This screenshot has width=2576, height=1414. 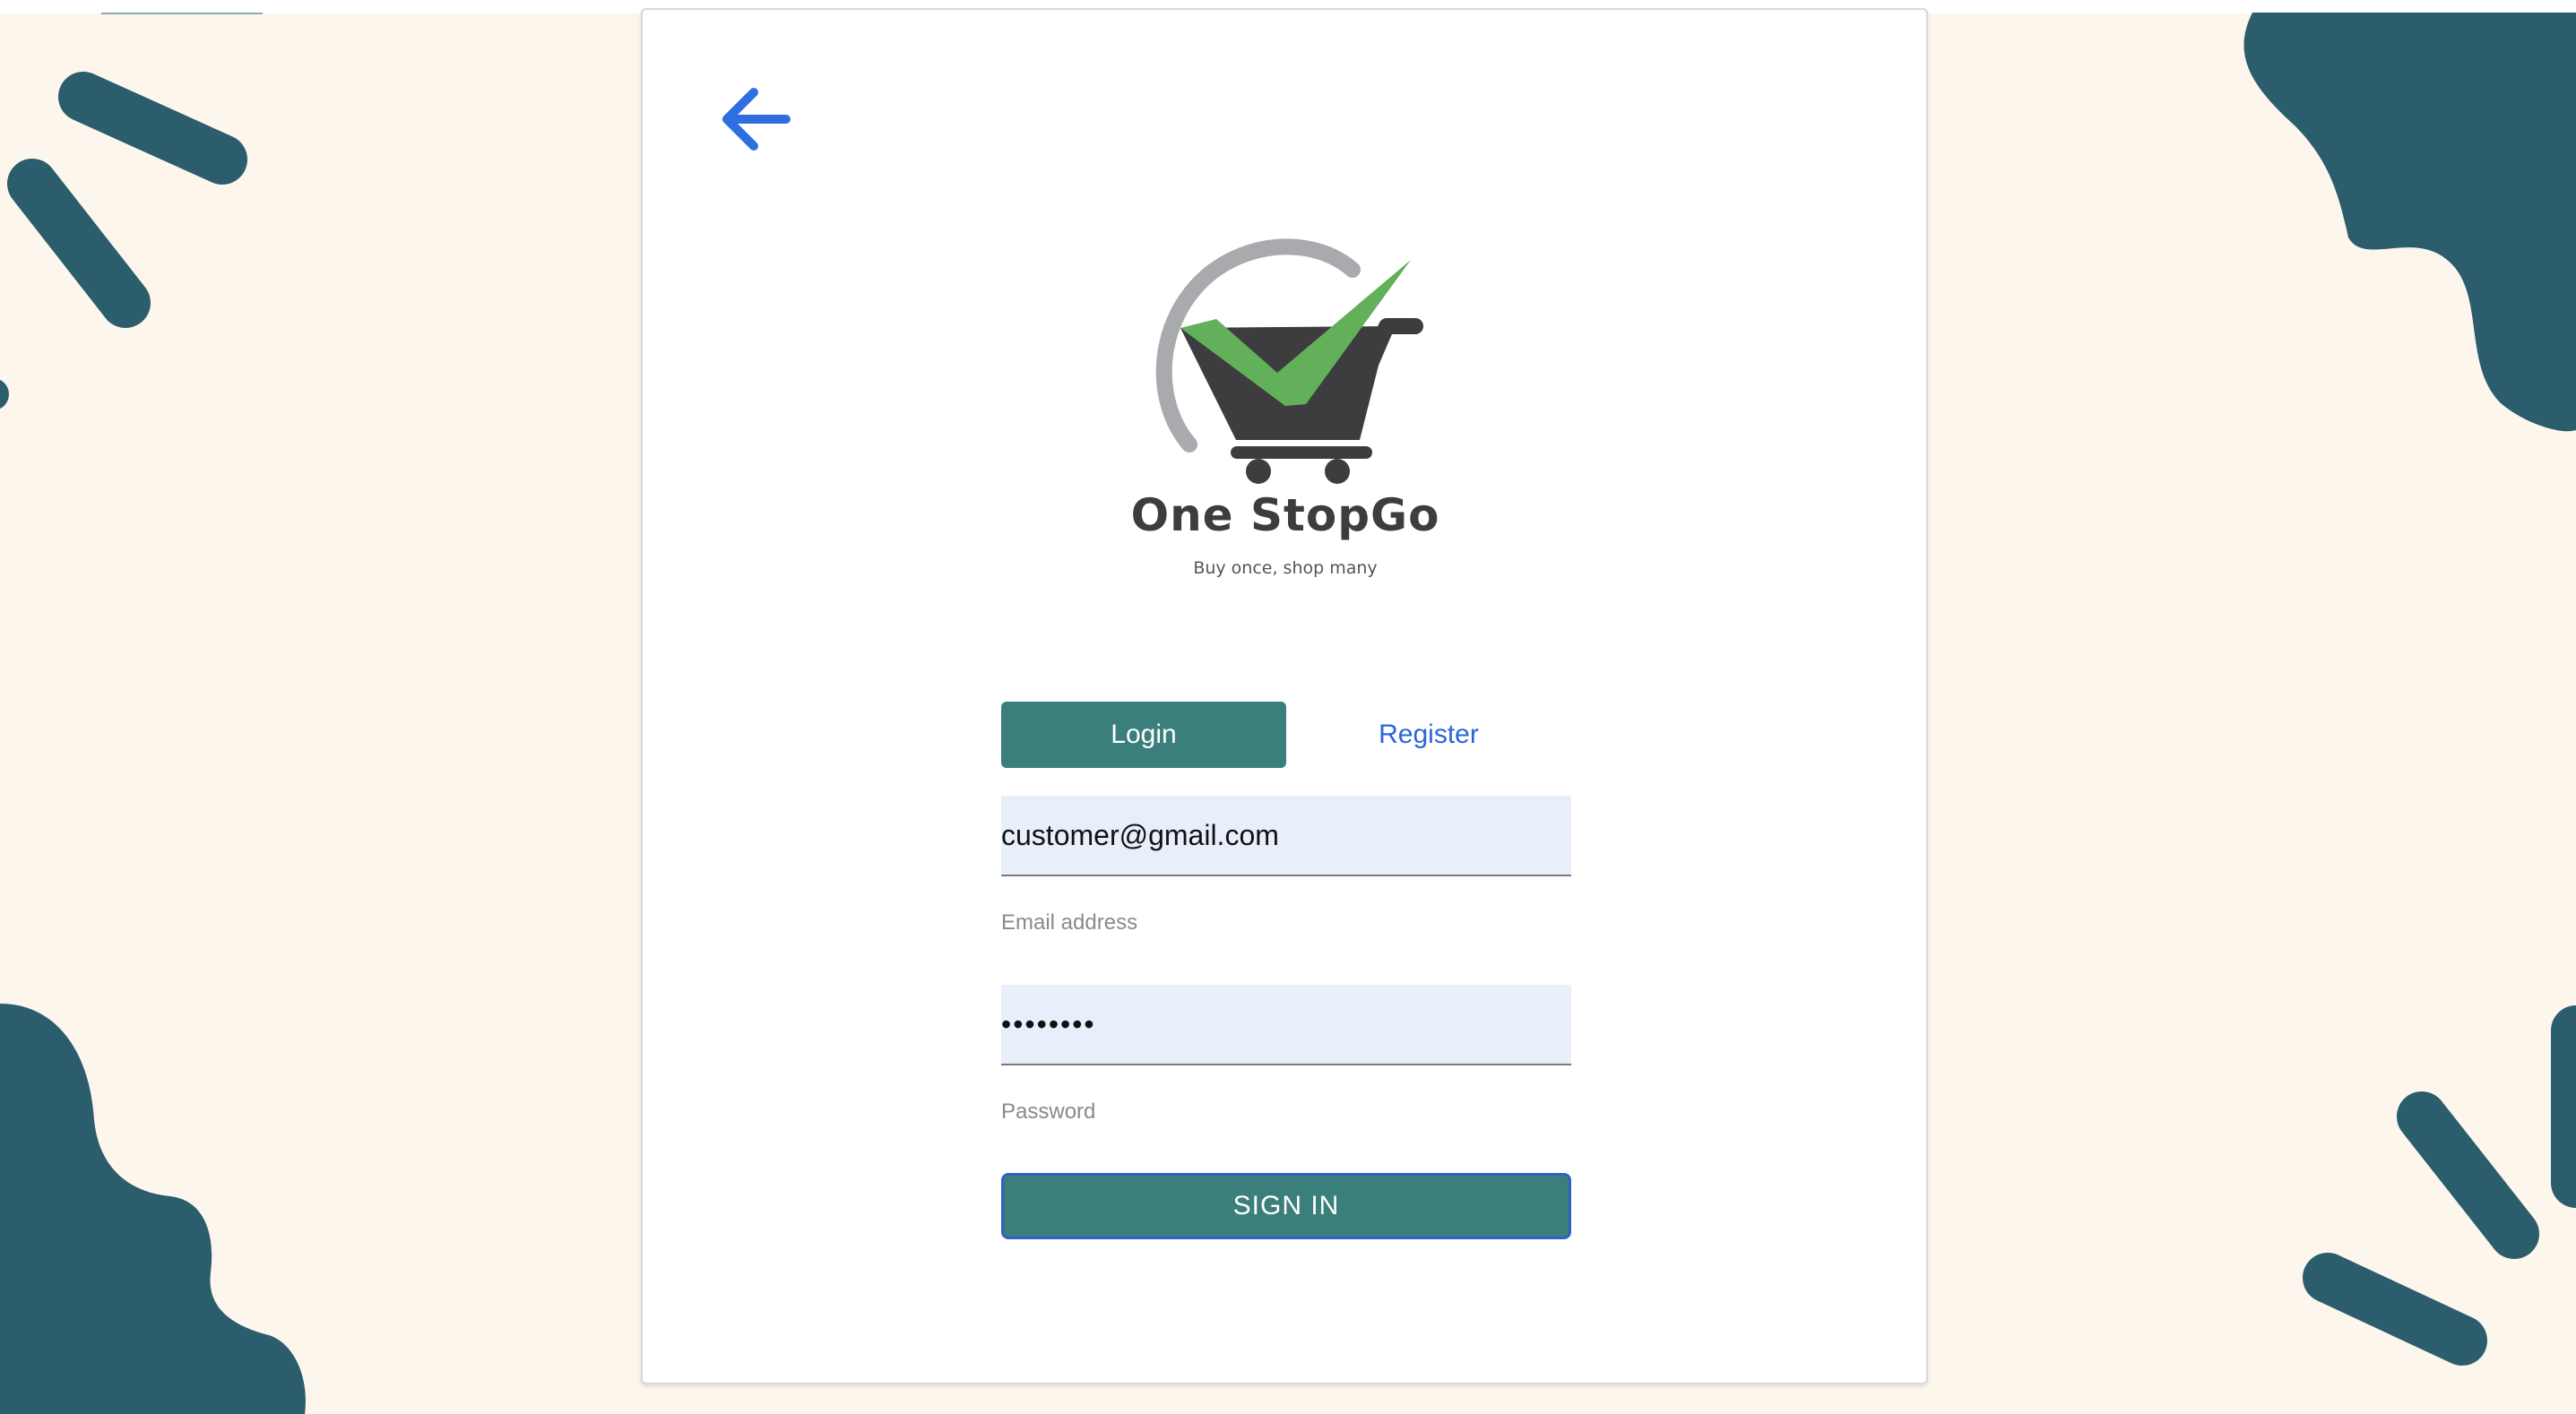 What do you see at coordinates (1285, 568) in the screenshot?
I see `brand-tagline: Buy once, shop many` at bounding box center [1285, 568].